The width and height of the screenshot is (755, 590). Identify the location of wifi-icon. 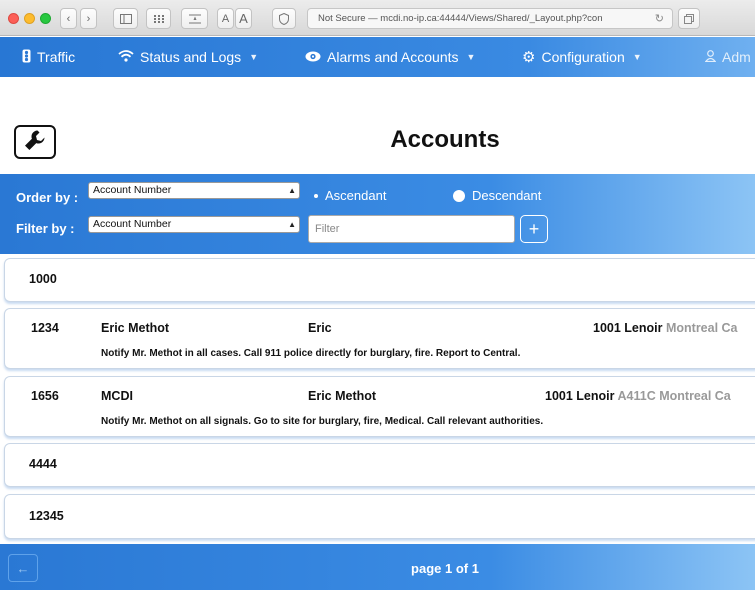
(126, 57).